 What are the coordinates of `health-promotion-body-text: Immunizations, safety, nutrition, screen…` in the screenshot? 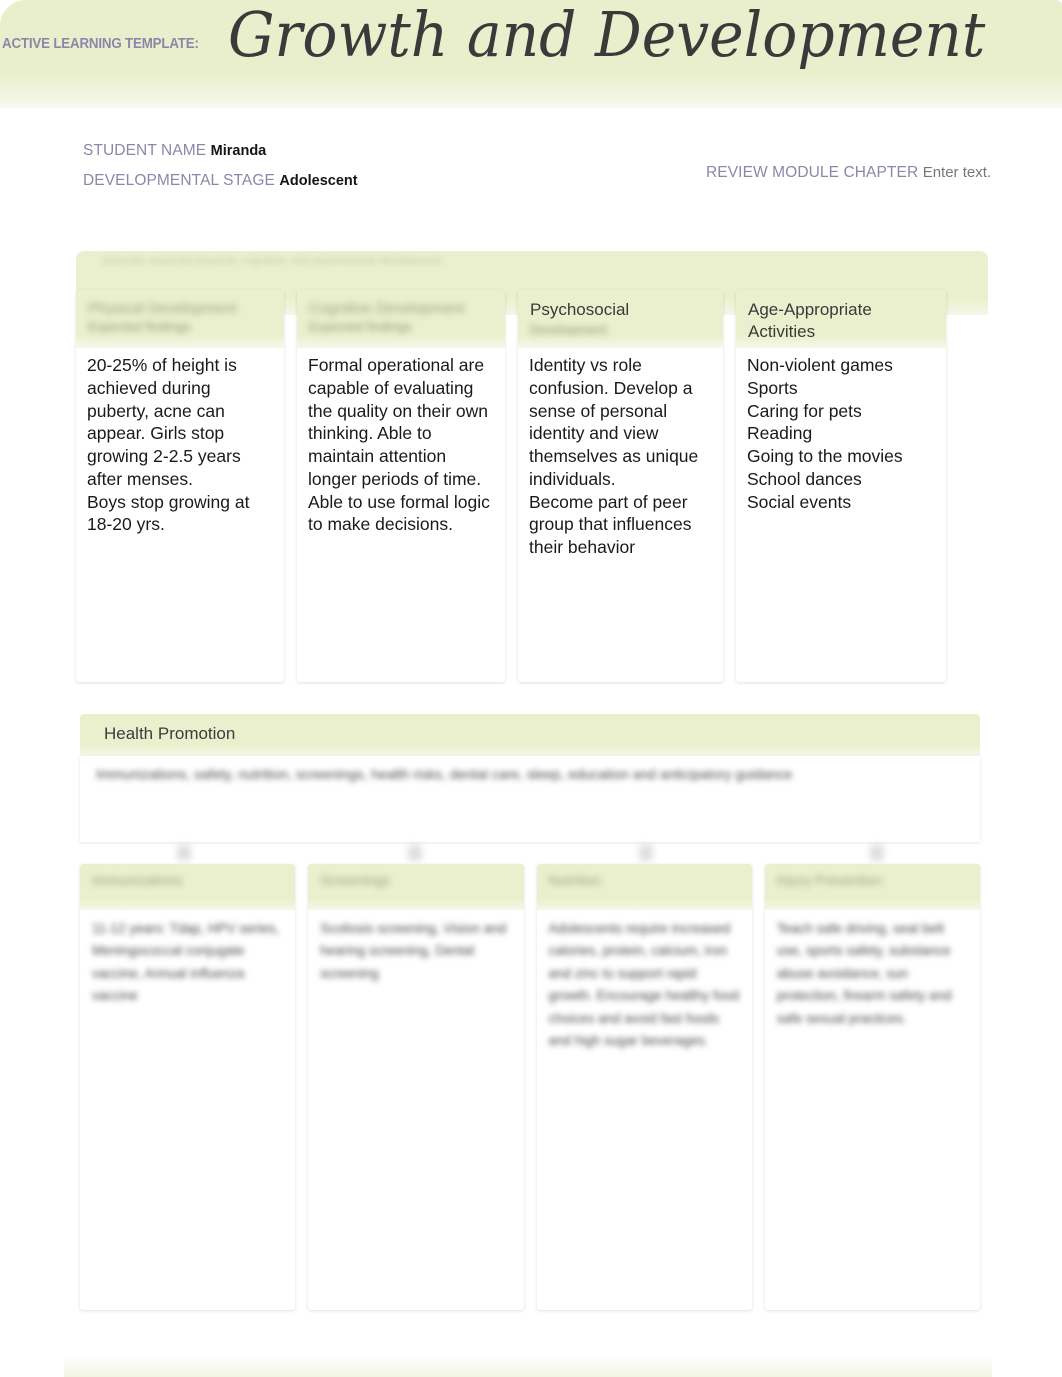 It's located at (530, 774).